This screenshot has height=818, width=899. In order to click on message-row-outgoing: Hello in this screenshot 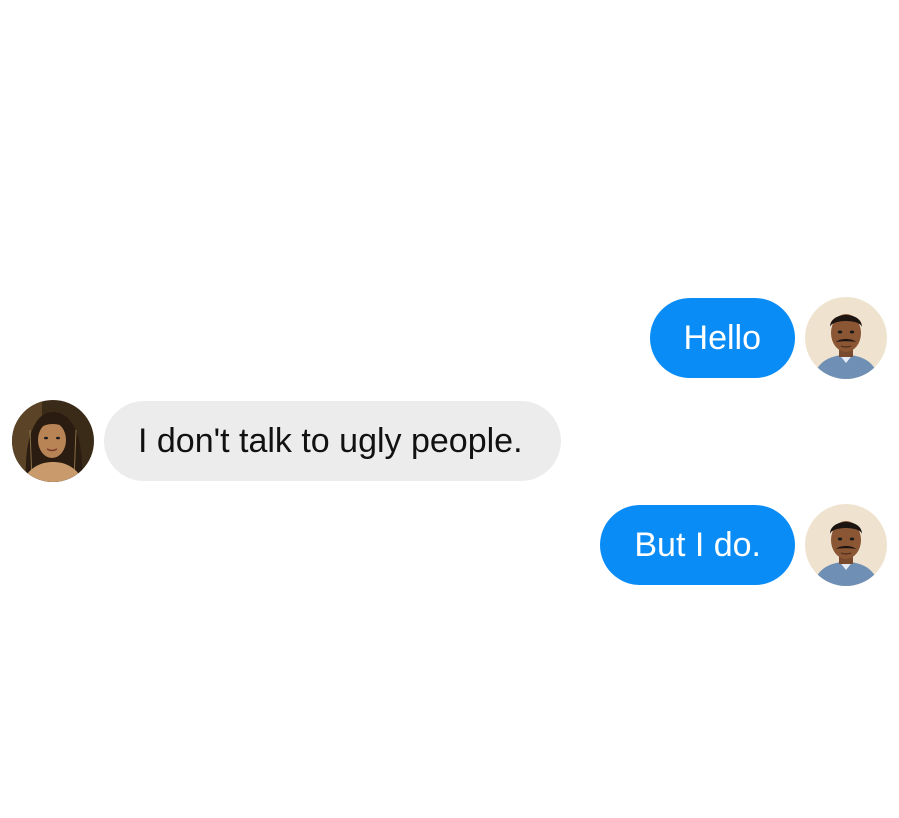, I will do `click(768, 338)`.